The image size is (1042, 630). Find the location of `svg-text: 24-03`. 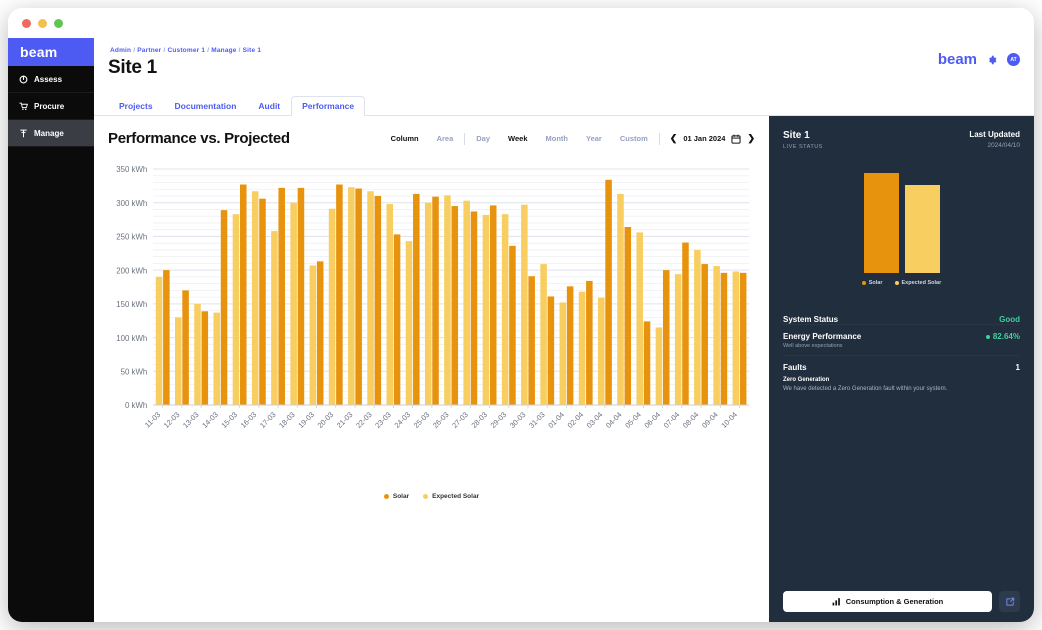

svg-text: 24-03 is located at coordinates (403, 420).